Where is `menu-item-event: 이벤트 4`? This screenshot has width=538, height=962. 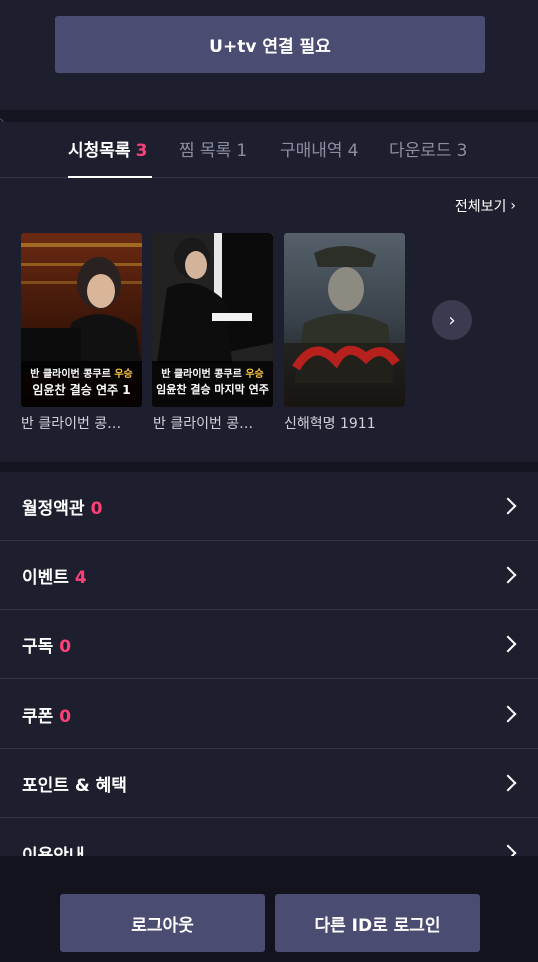 menu-item-event: 이벤트 4 is located at coordinates (269, 575).